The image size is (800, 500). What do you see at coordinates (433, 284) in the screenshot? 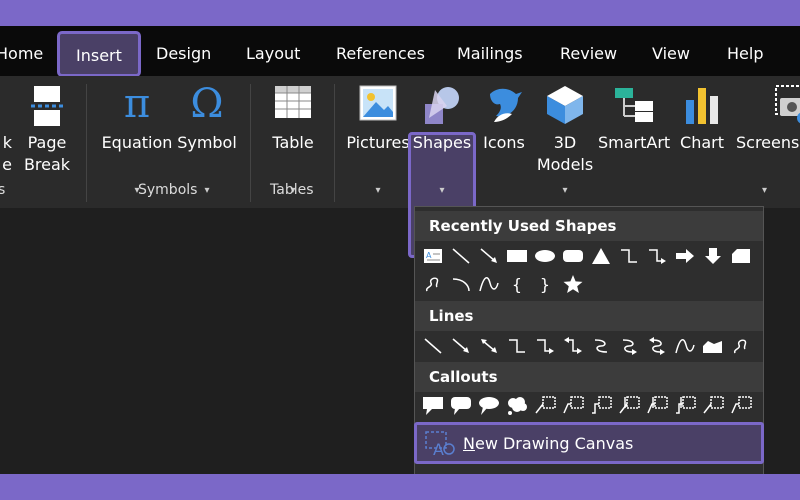
I see `freeform-scribble-icon` at bounding box center [433, 284].